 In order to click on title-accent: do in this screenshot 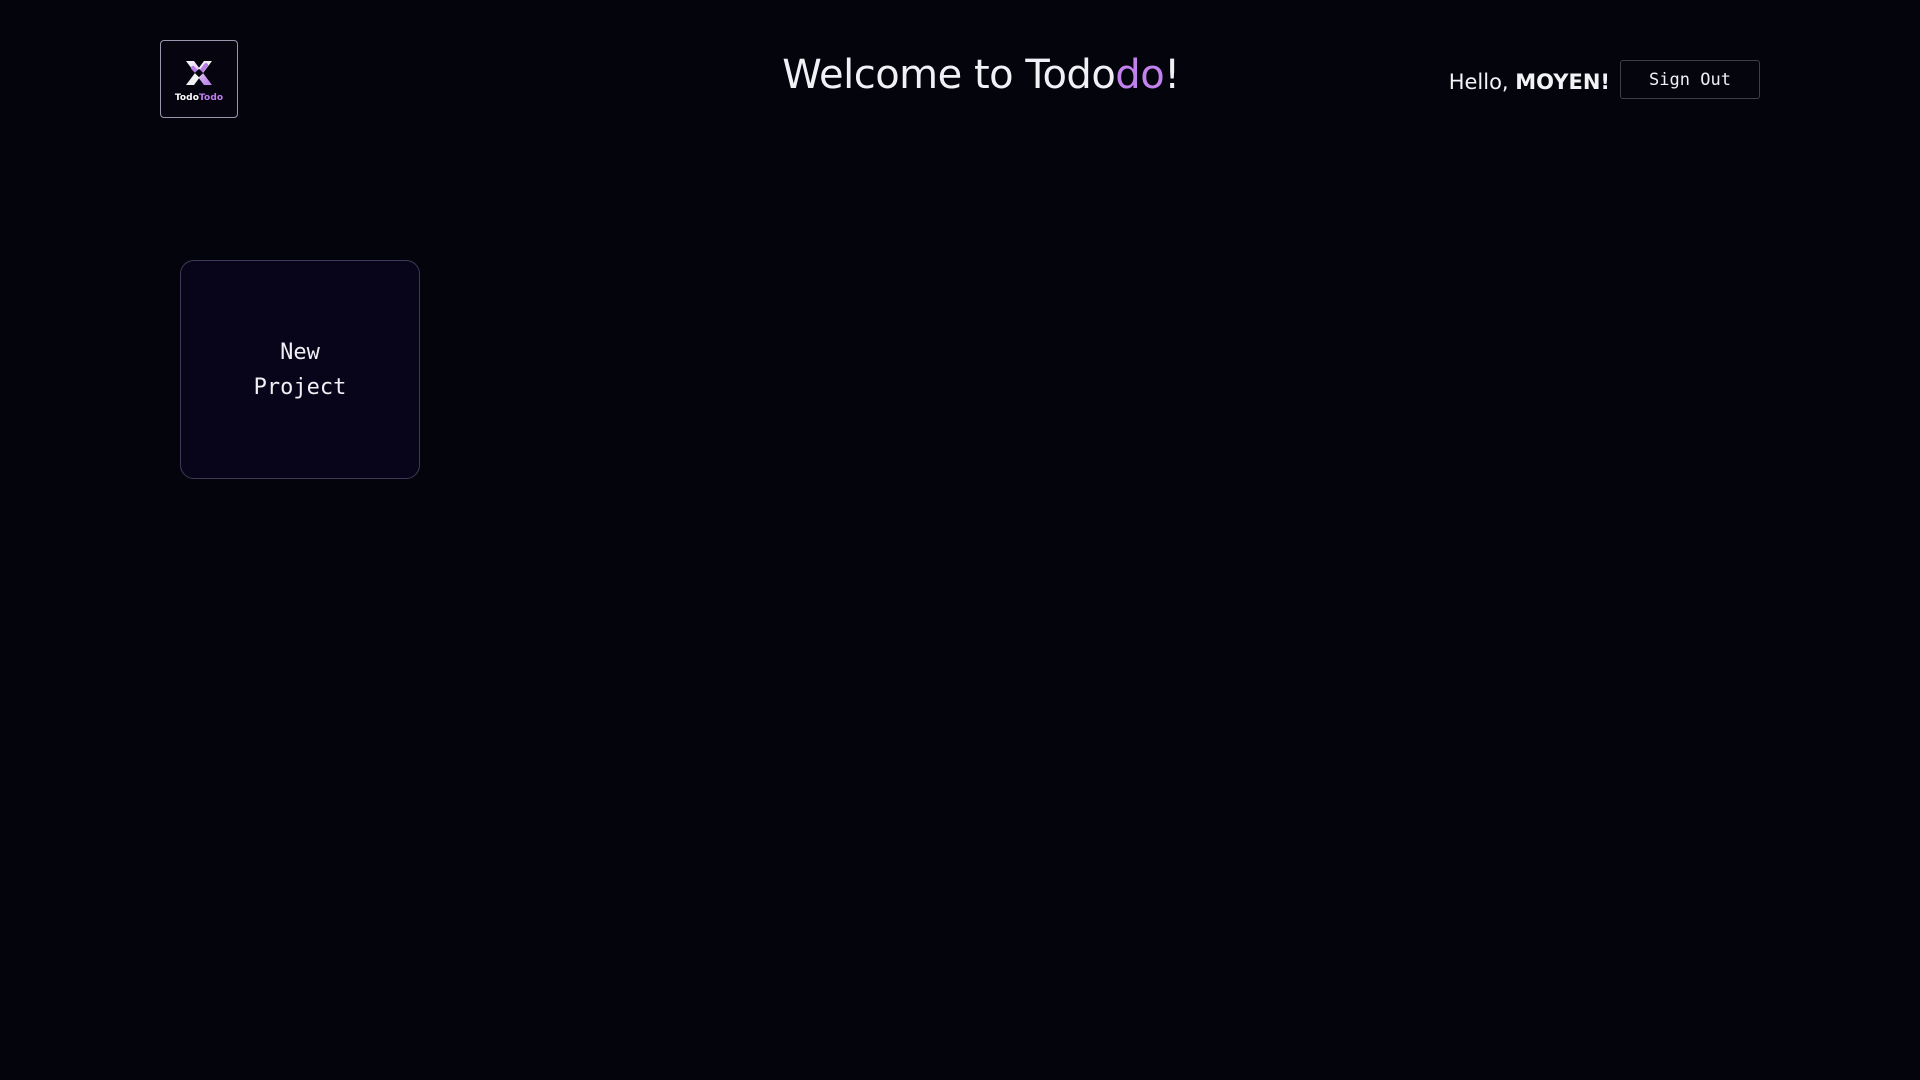, I will do `click(1140, 75)`.